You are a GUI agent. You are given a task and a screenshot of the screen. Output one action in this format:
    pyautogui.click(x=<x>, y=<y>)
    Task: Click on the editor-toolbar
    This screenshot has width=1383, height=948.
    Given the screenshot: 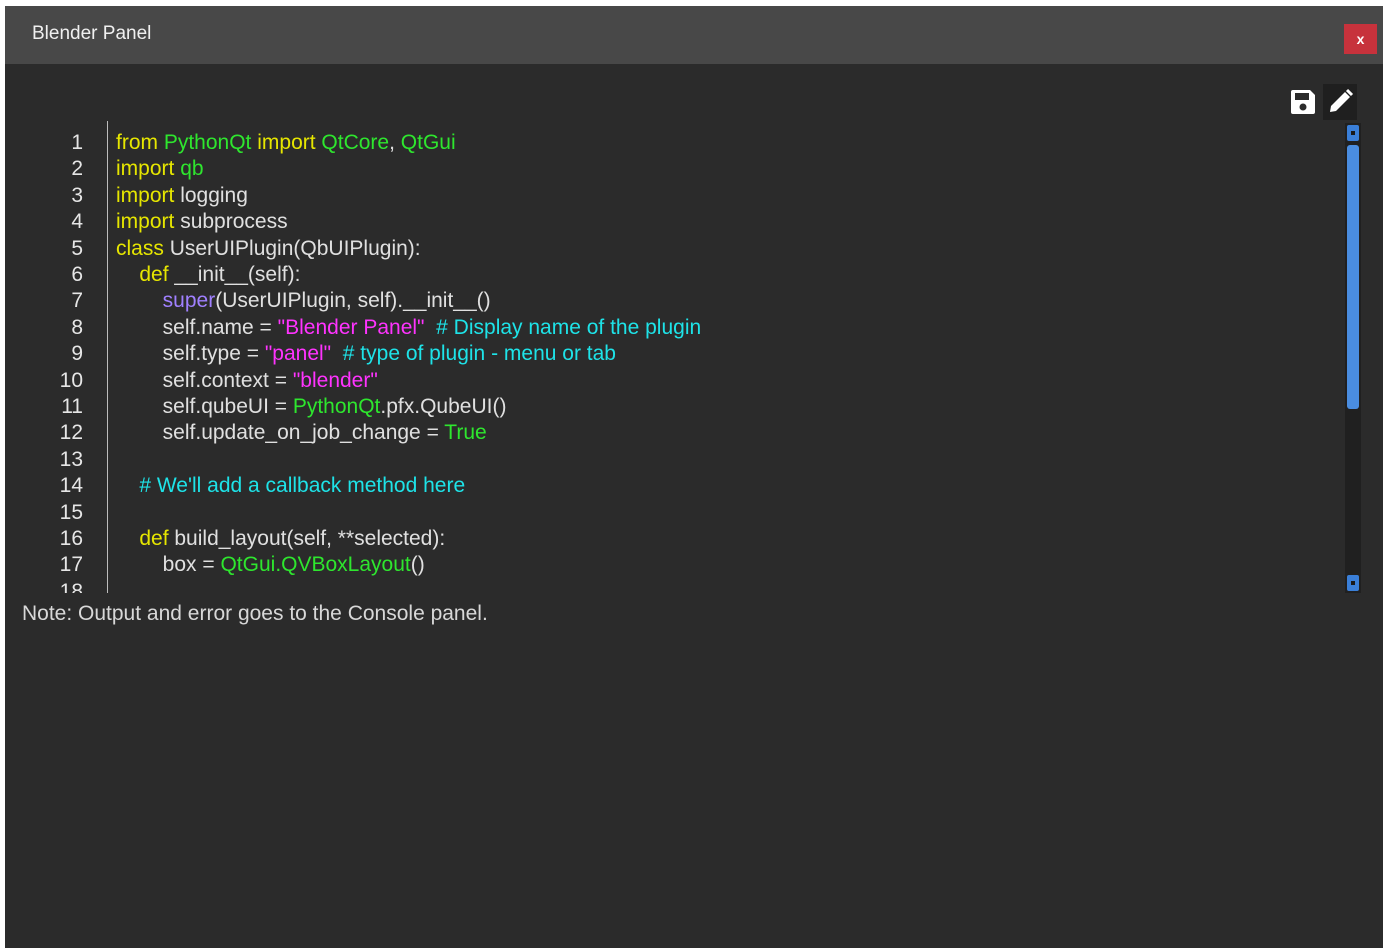 What is the action you would take?
    pyautogui.click(x=1324, y=102)
    